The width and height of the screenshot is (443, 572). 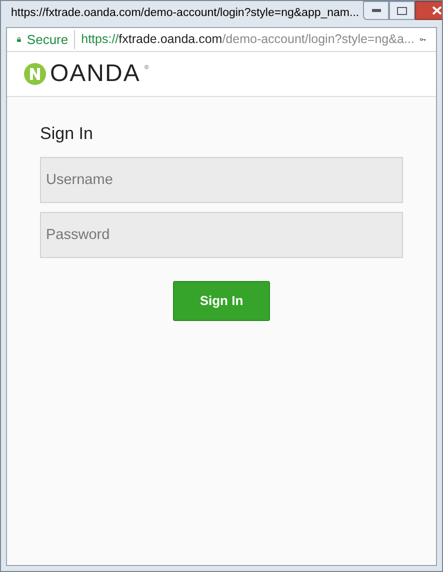 What do you see at coordinates (95, 74) in the screenshot?
I see `logo-text: OANDA` at bounding box center [95, 74].